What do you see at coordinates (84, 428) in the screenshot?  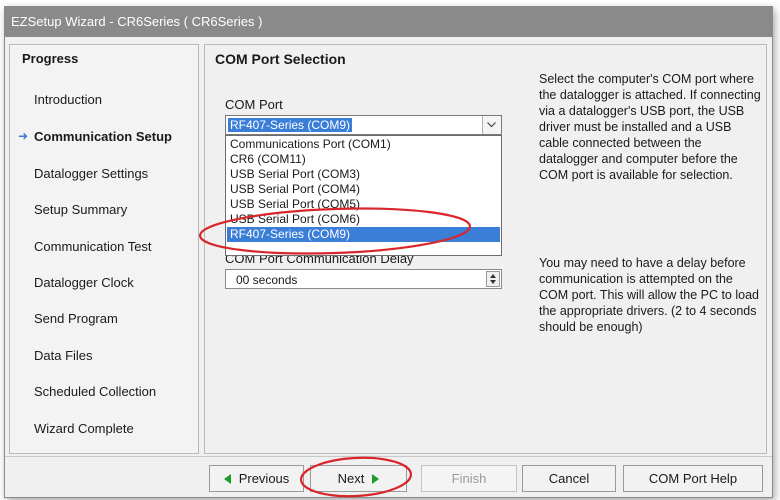 I see `sidebar-item-wizard-complete: Wizard Complete` at bounding box center [84, 428].